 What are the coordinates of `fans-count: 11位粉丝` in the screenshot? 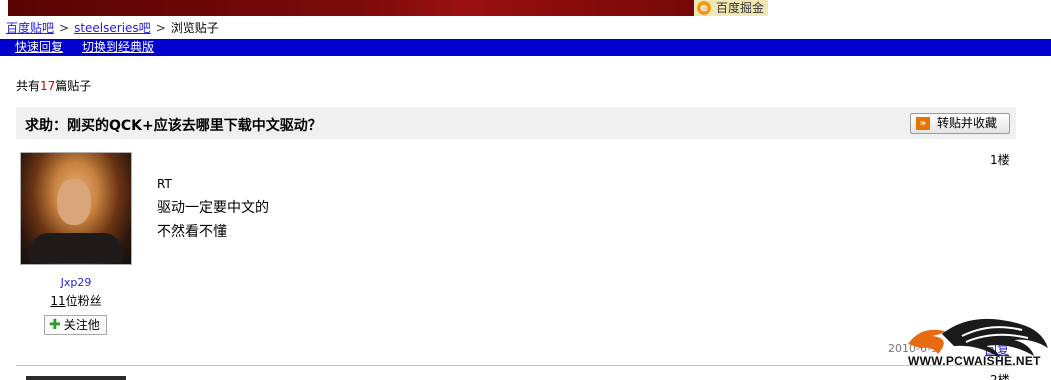 It's located at (76, 300).